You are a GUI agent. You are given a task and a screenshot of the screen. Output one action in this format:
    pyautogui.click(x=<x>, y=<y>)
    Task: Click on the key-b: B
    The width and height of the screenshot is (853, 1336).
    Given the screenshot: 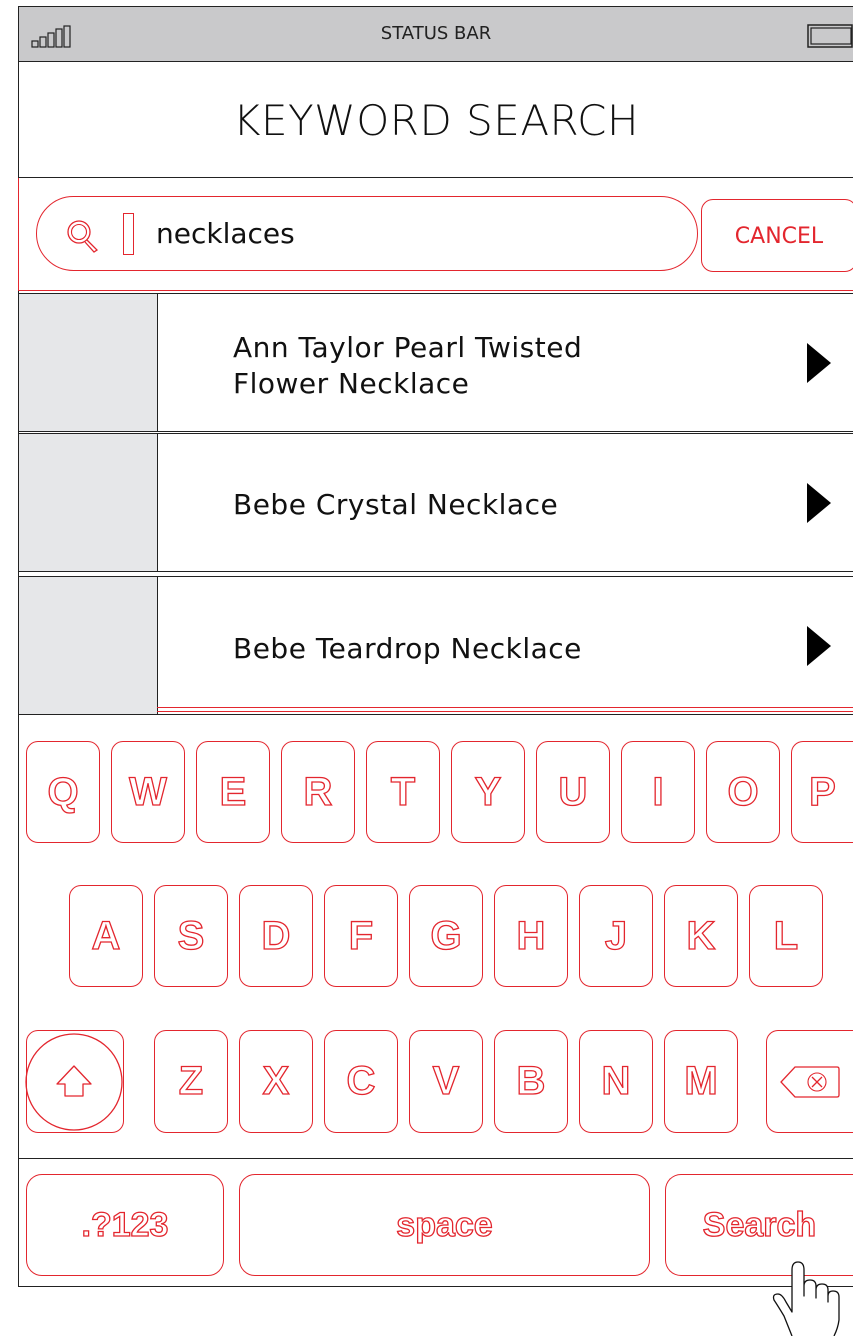 What is the action you would take?
    pyautogui.click(x=531, y=1081)
    